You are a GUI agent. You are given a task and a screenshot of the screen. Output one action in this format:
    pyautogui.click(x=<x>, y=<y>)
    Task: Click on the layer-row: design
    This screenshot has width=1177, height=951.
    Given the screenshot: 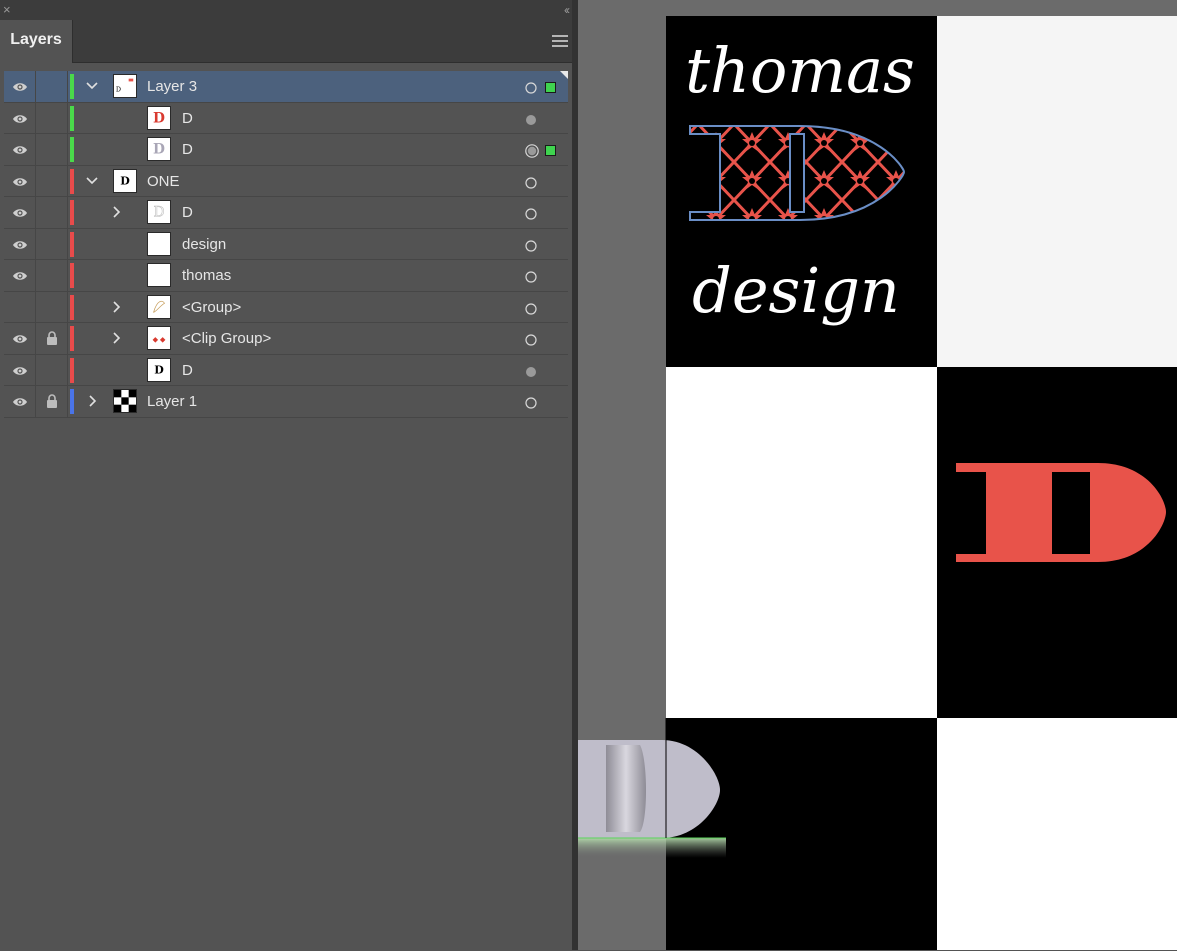 What is the action you would take?
    pyautogui.click(x=286, y=244)
    